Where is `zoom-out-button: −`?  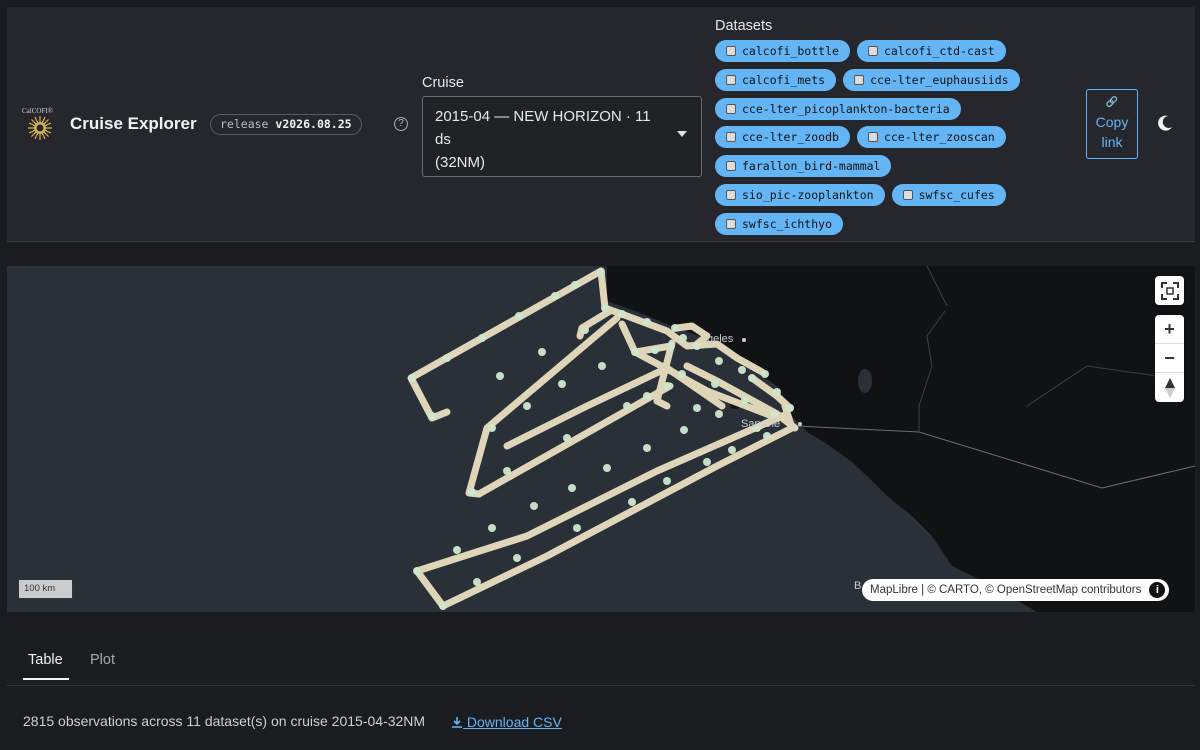
zoom-out-button: − is located at coordinates (1169, 358).